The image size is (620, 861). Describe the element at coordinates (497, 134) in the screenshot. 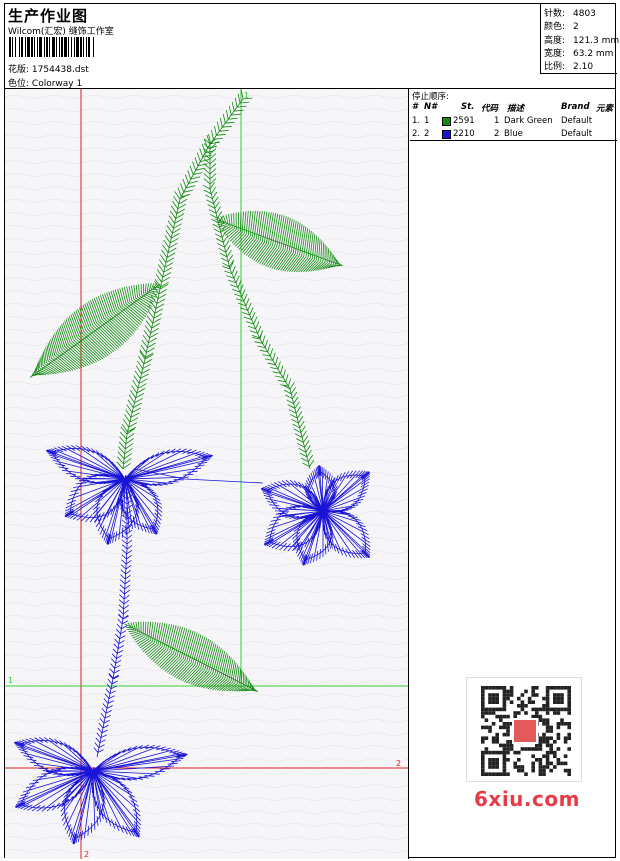

I see `row-code: 2` at that location.